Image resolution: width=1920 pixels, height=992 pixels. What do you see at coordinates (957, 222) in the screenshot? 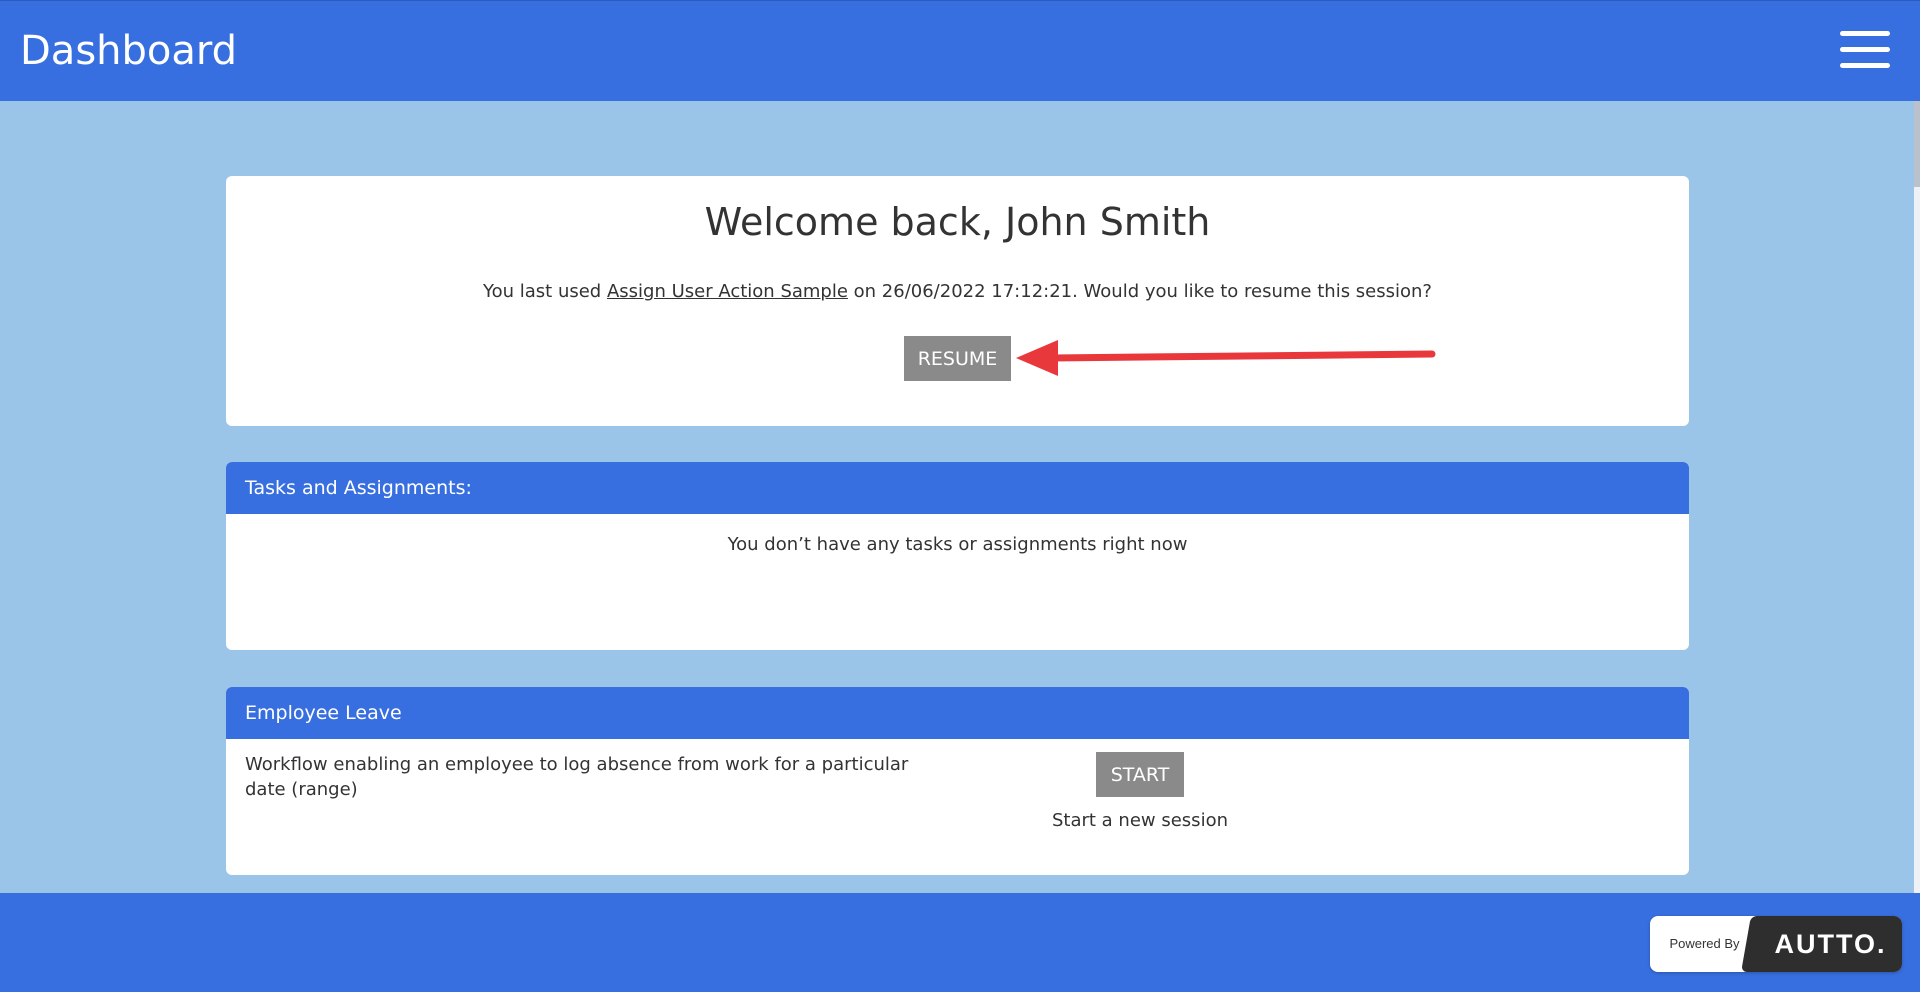
I see `welcome-heading: Welcome back, John Smith` at bounding box center [957, 222].